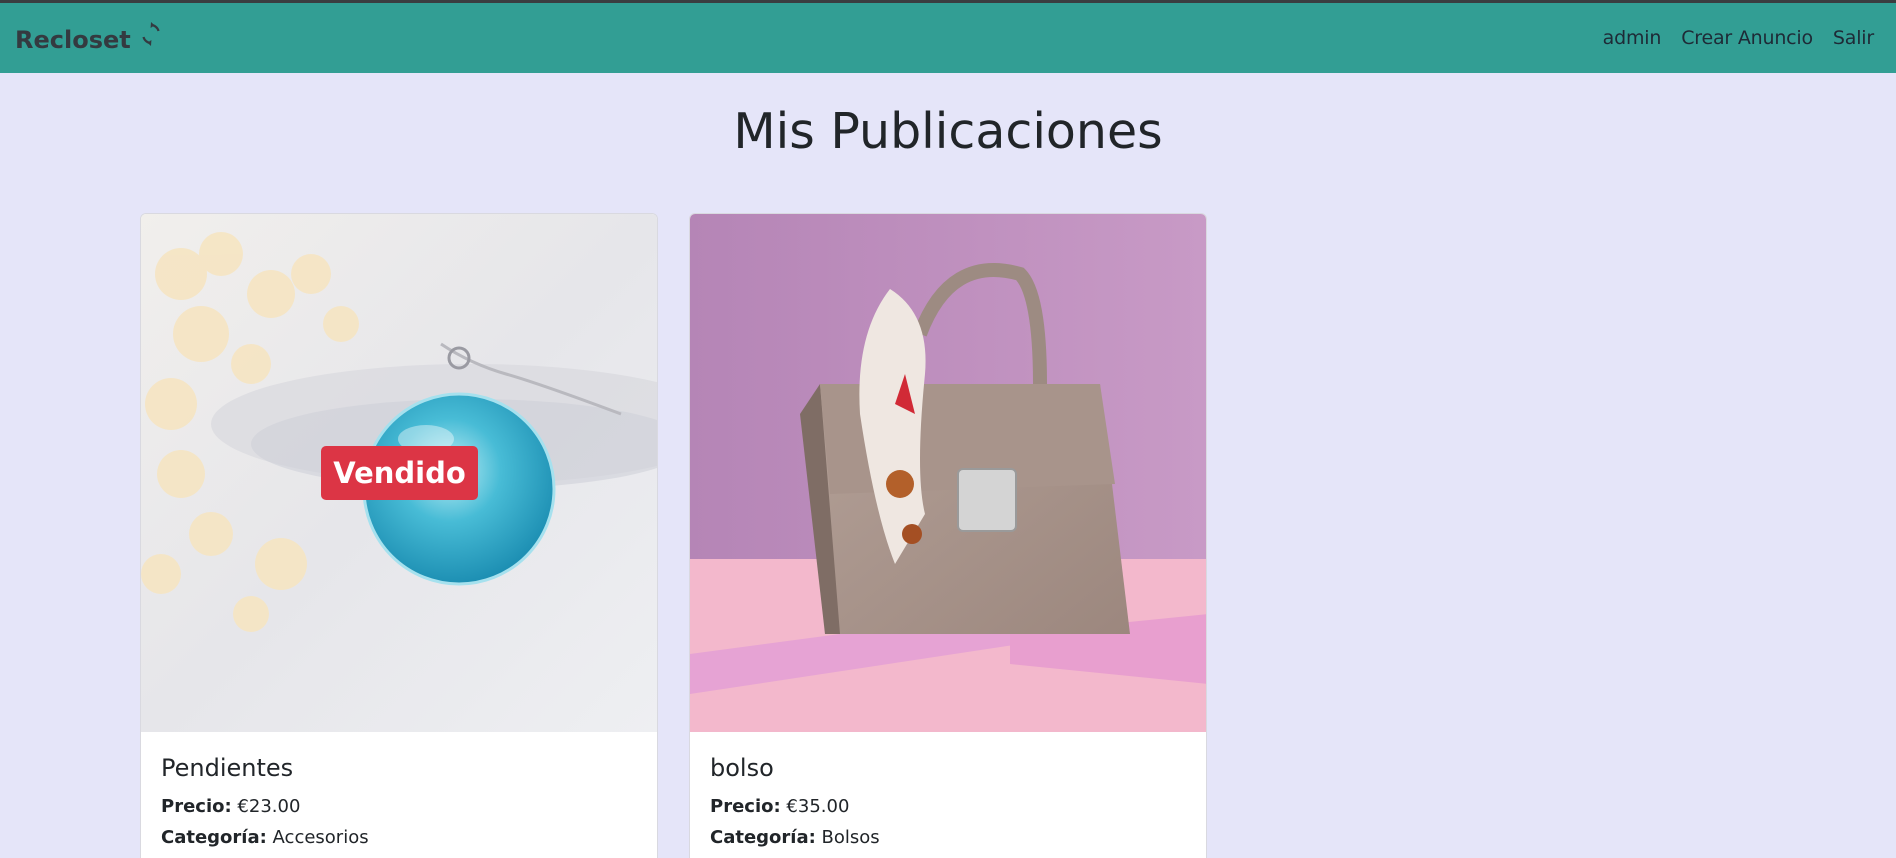  What do you see at coordinates (1853, 38) in the screenshot?
I see `nav-link-salir: Salir` at bounding box center [1853, 38].